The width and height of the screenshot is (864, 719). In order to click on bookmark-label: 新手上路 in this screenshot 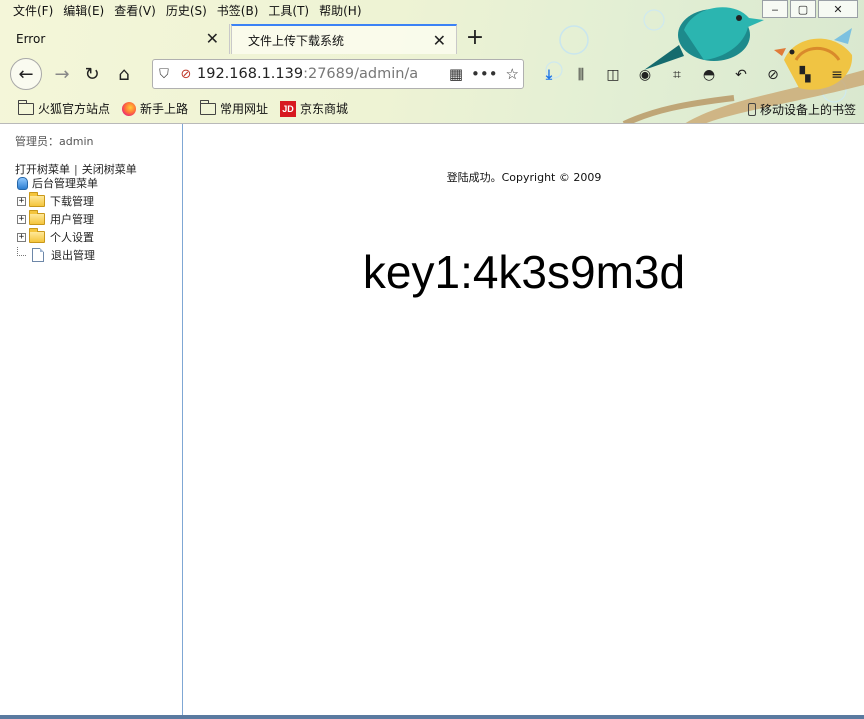, I will do `click(164, 109)`.